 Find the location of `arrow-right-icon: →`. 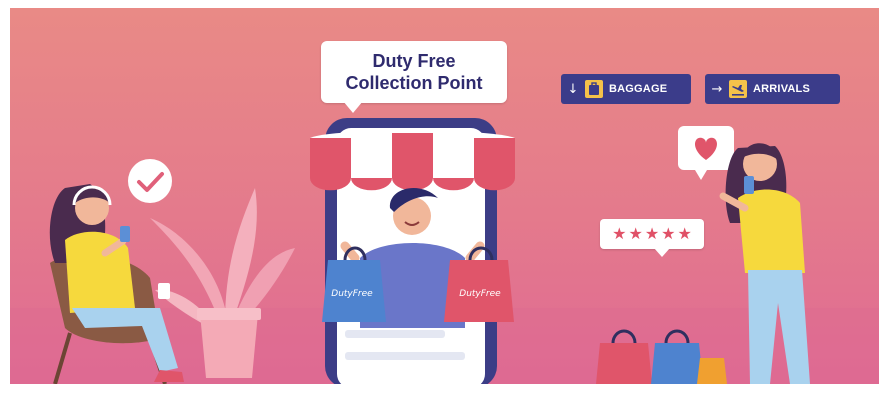

arrow-right-icon: → is located at coordinates (717, 89).